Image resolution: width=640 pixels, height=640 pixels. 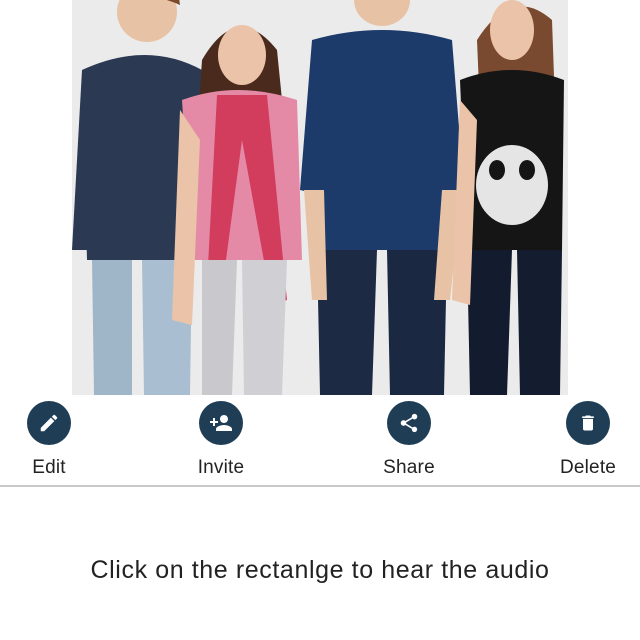 I want to click on share-icon, so click(x=409, y=423).